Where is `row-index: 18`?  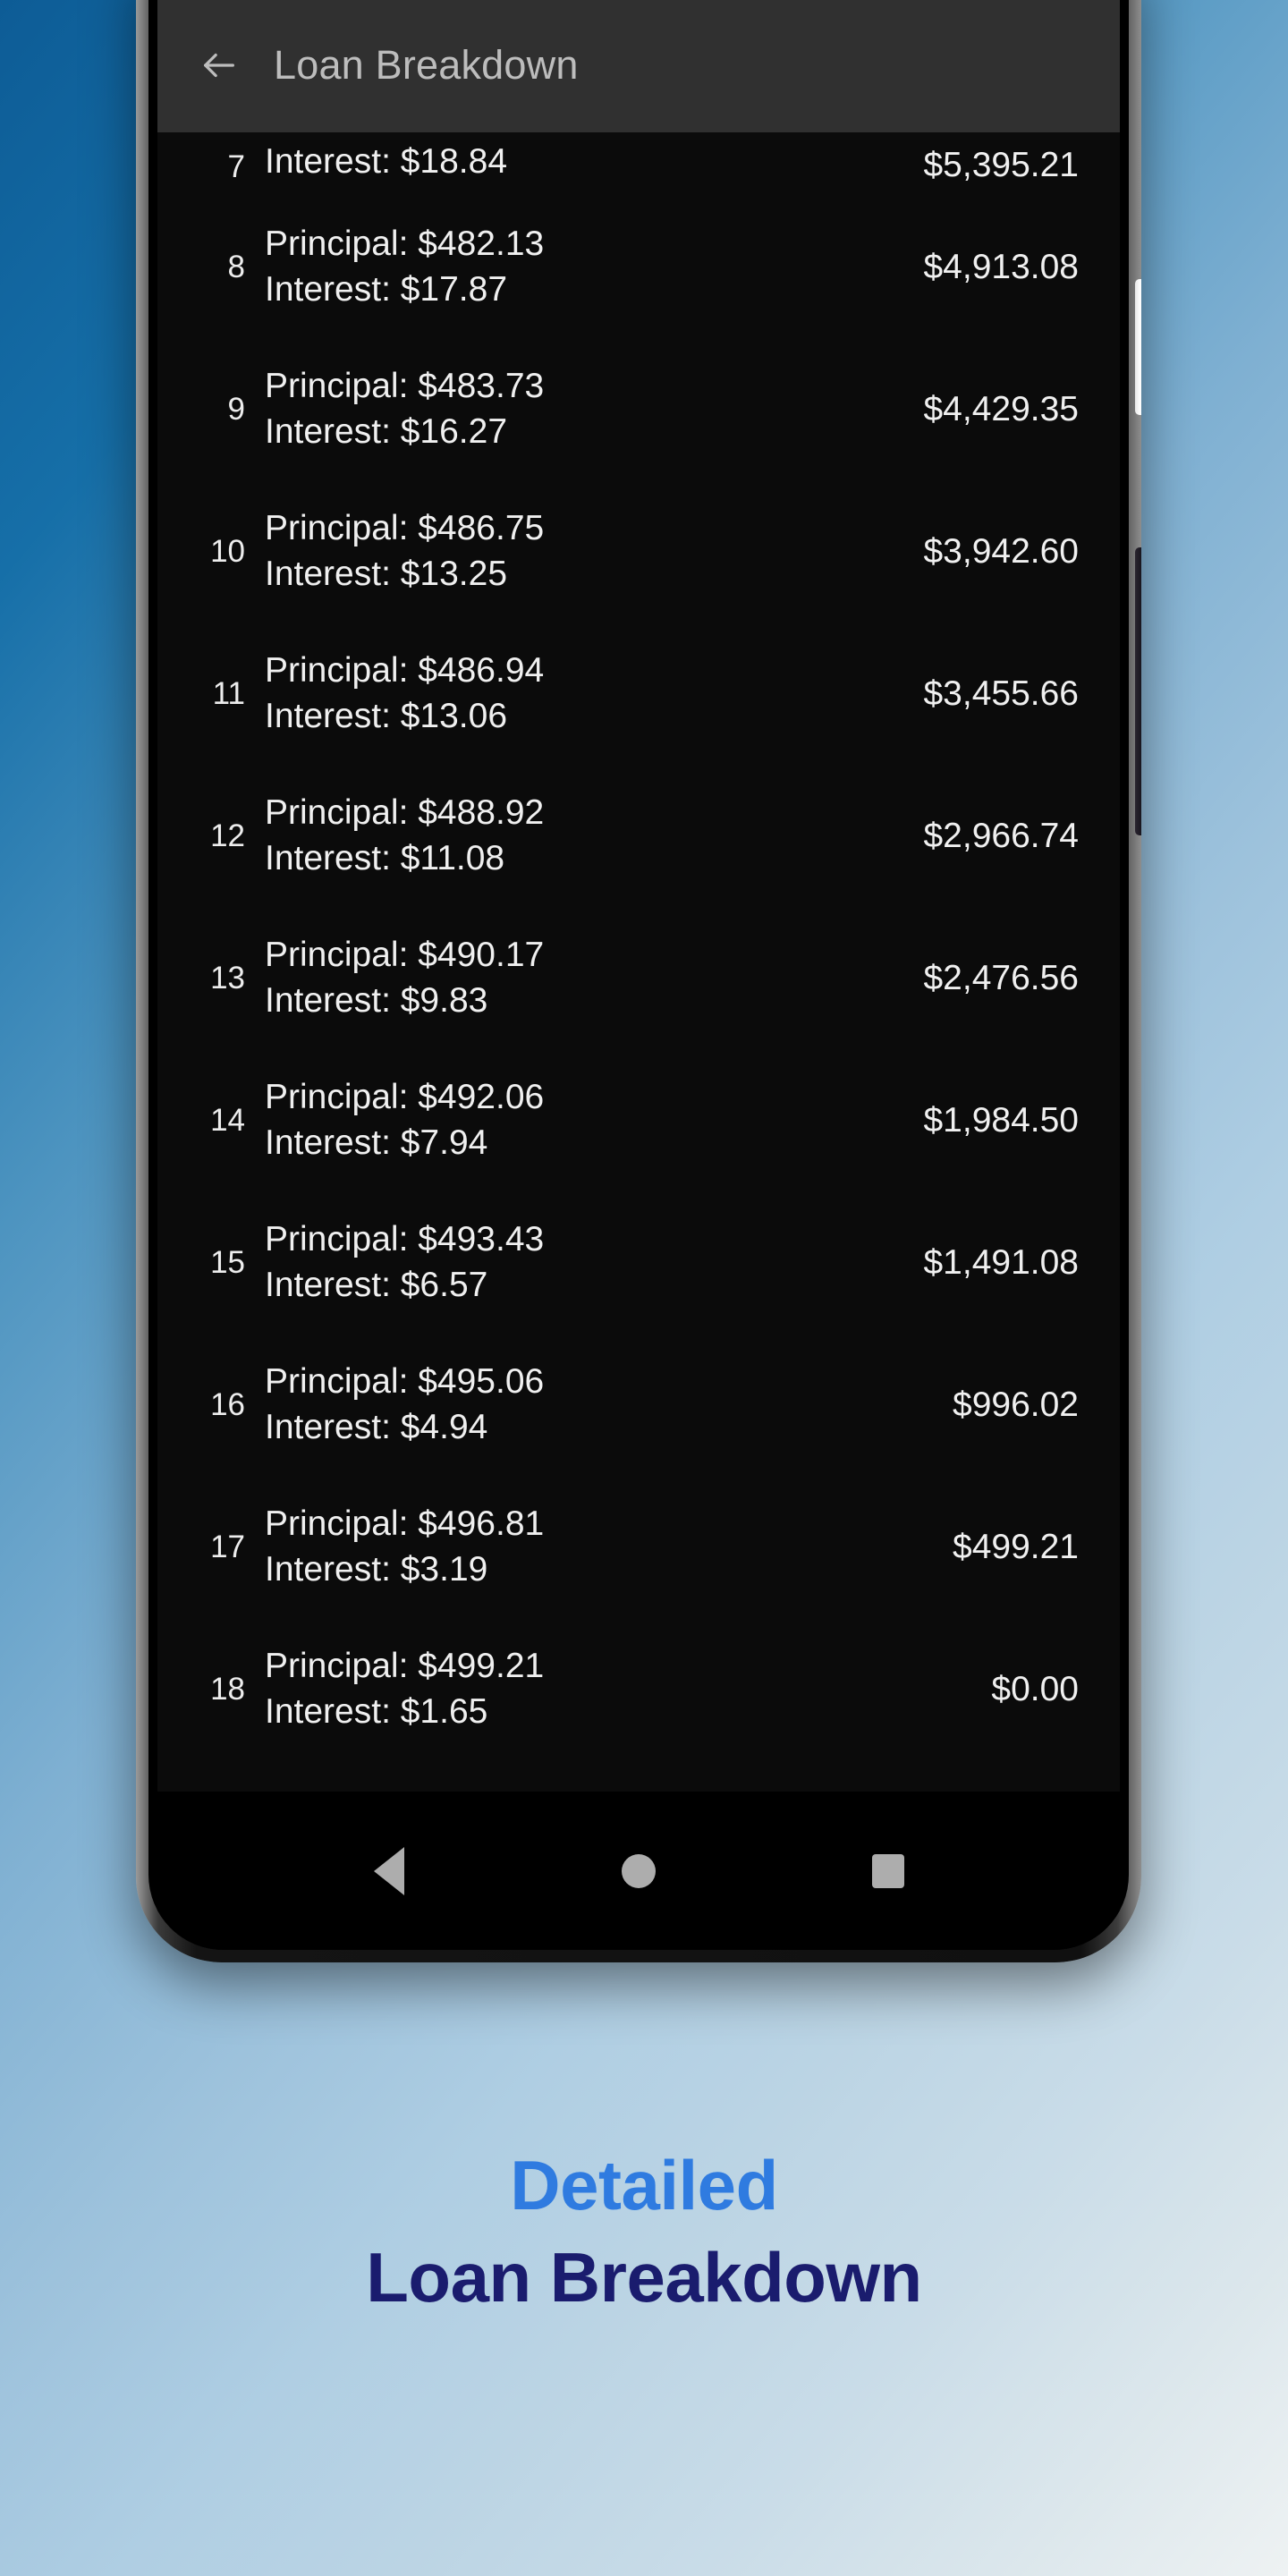
row-index: 18 is located at coordinates (227, 1689).